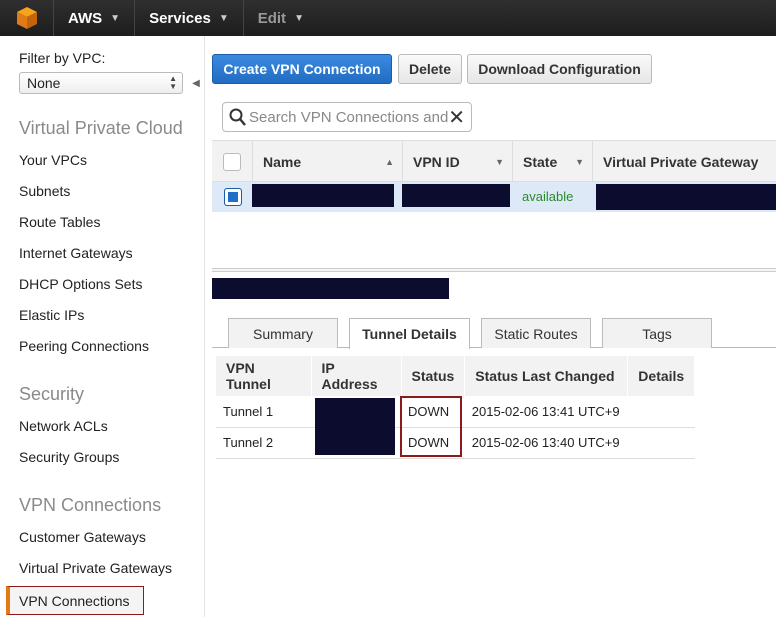  I want to click on tunnel-name: Tunnel 2, so click(263, 443).